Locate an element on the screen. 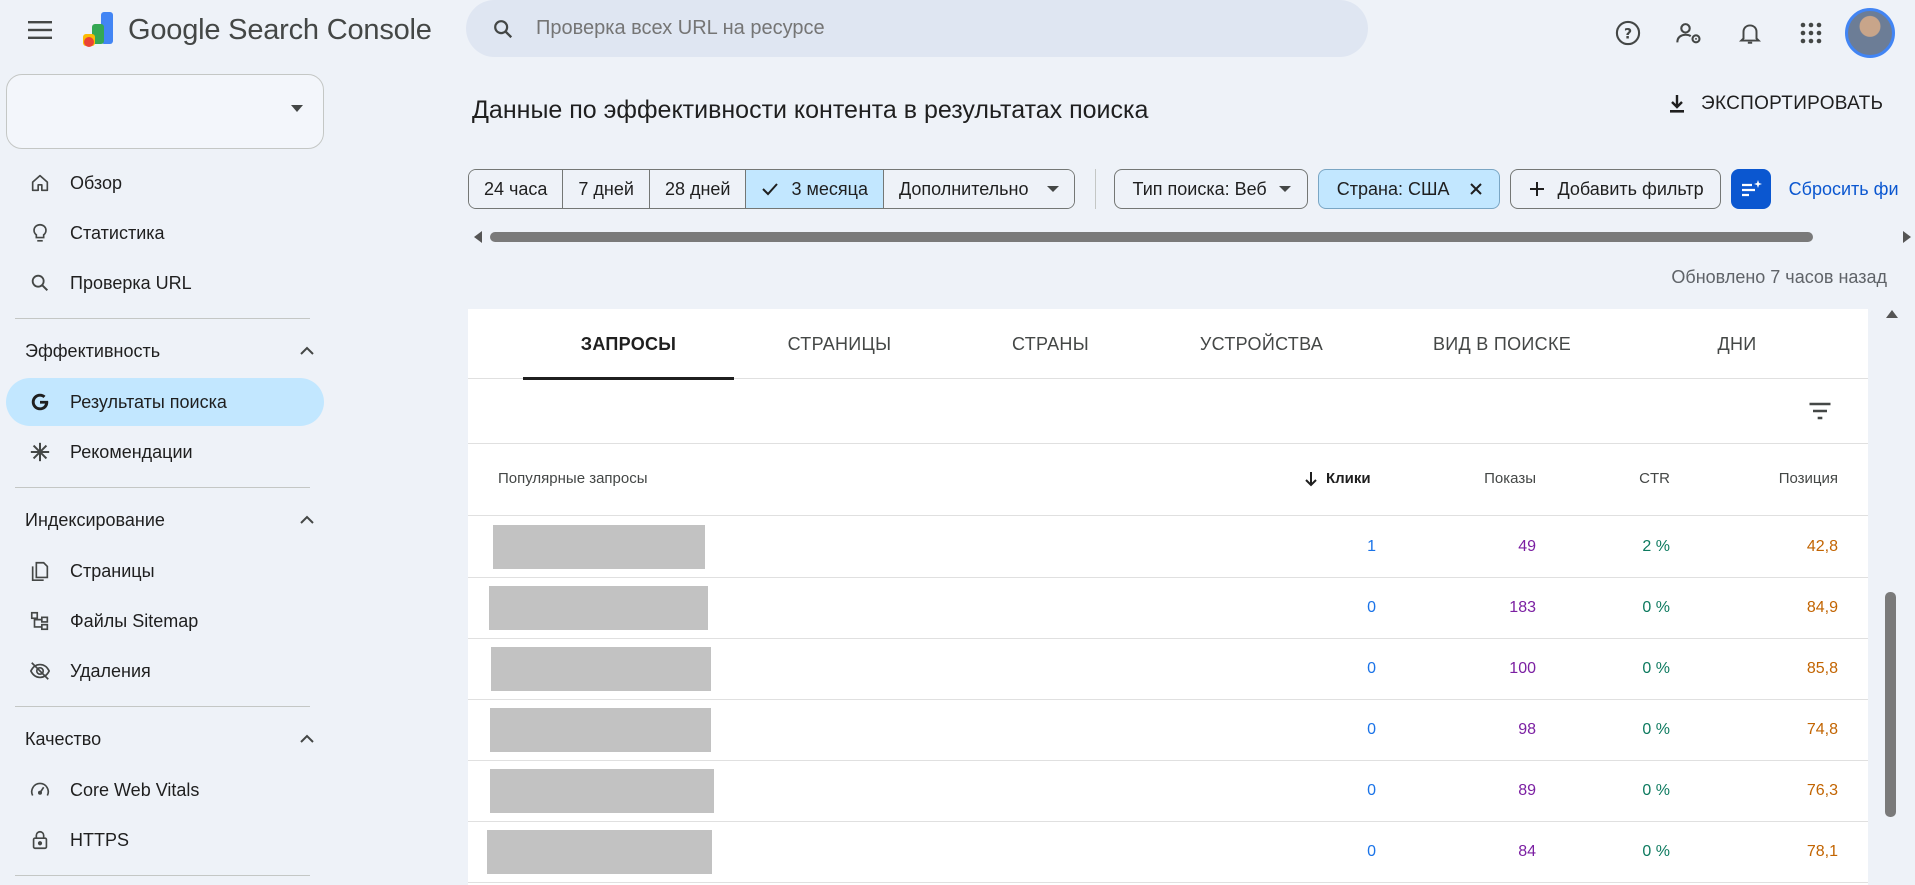 This screenshot has height=885, width=1915. filter-rows-icon is located at coordinates (1820, 411).